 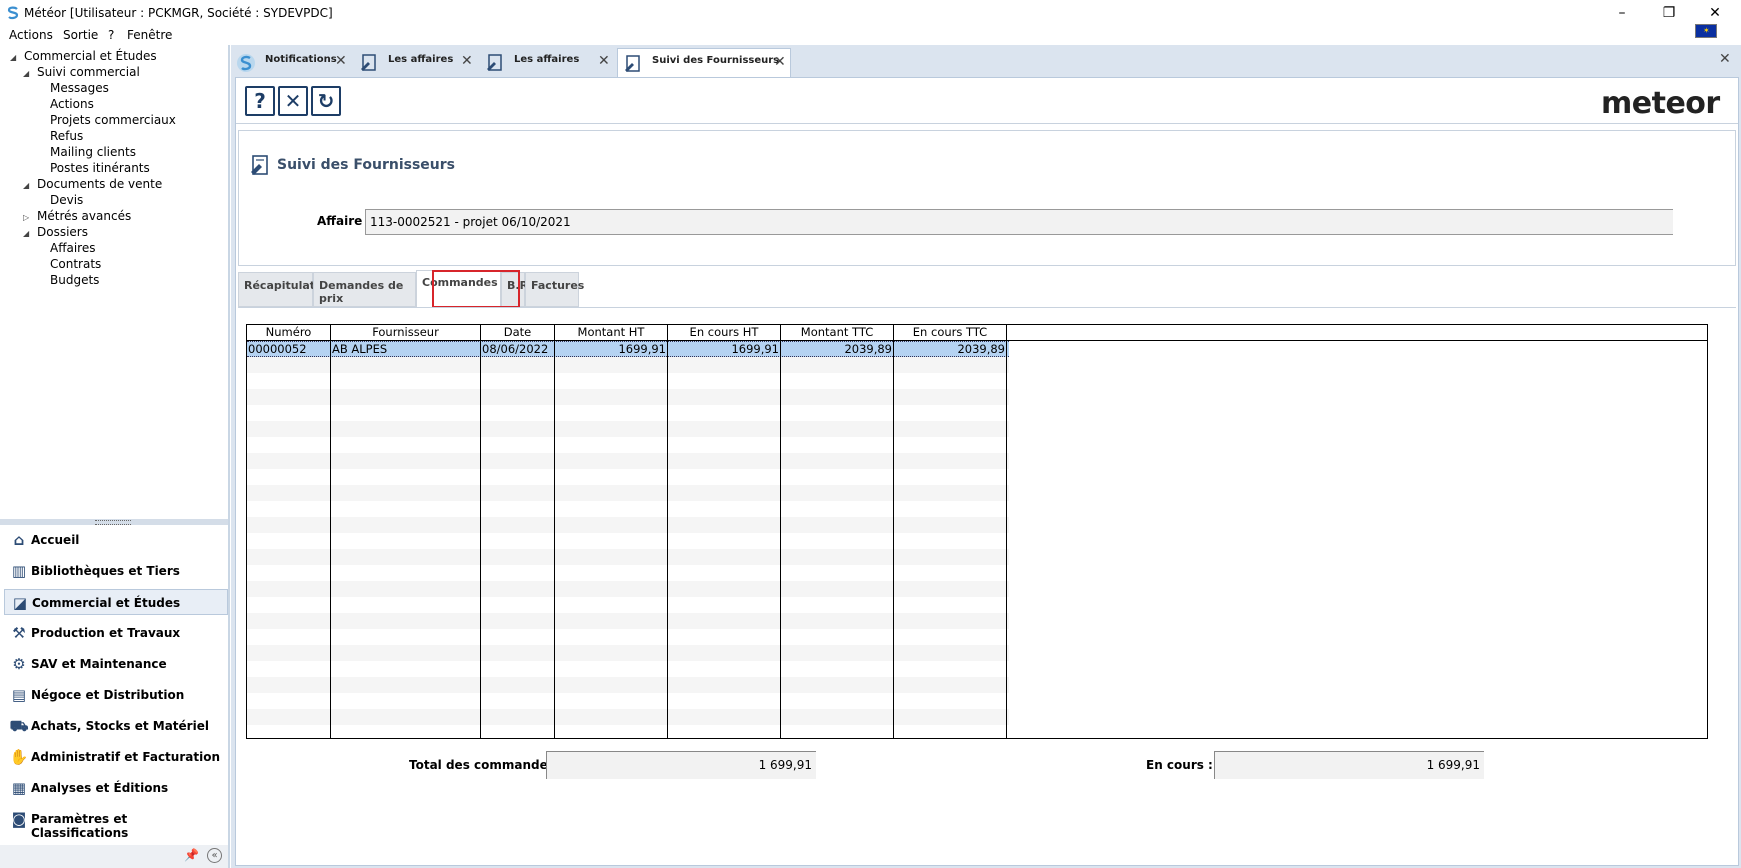 I want to click on refresh-button: ↻, so click(x=326, y=101).